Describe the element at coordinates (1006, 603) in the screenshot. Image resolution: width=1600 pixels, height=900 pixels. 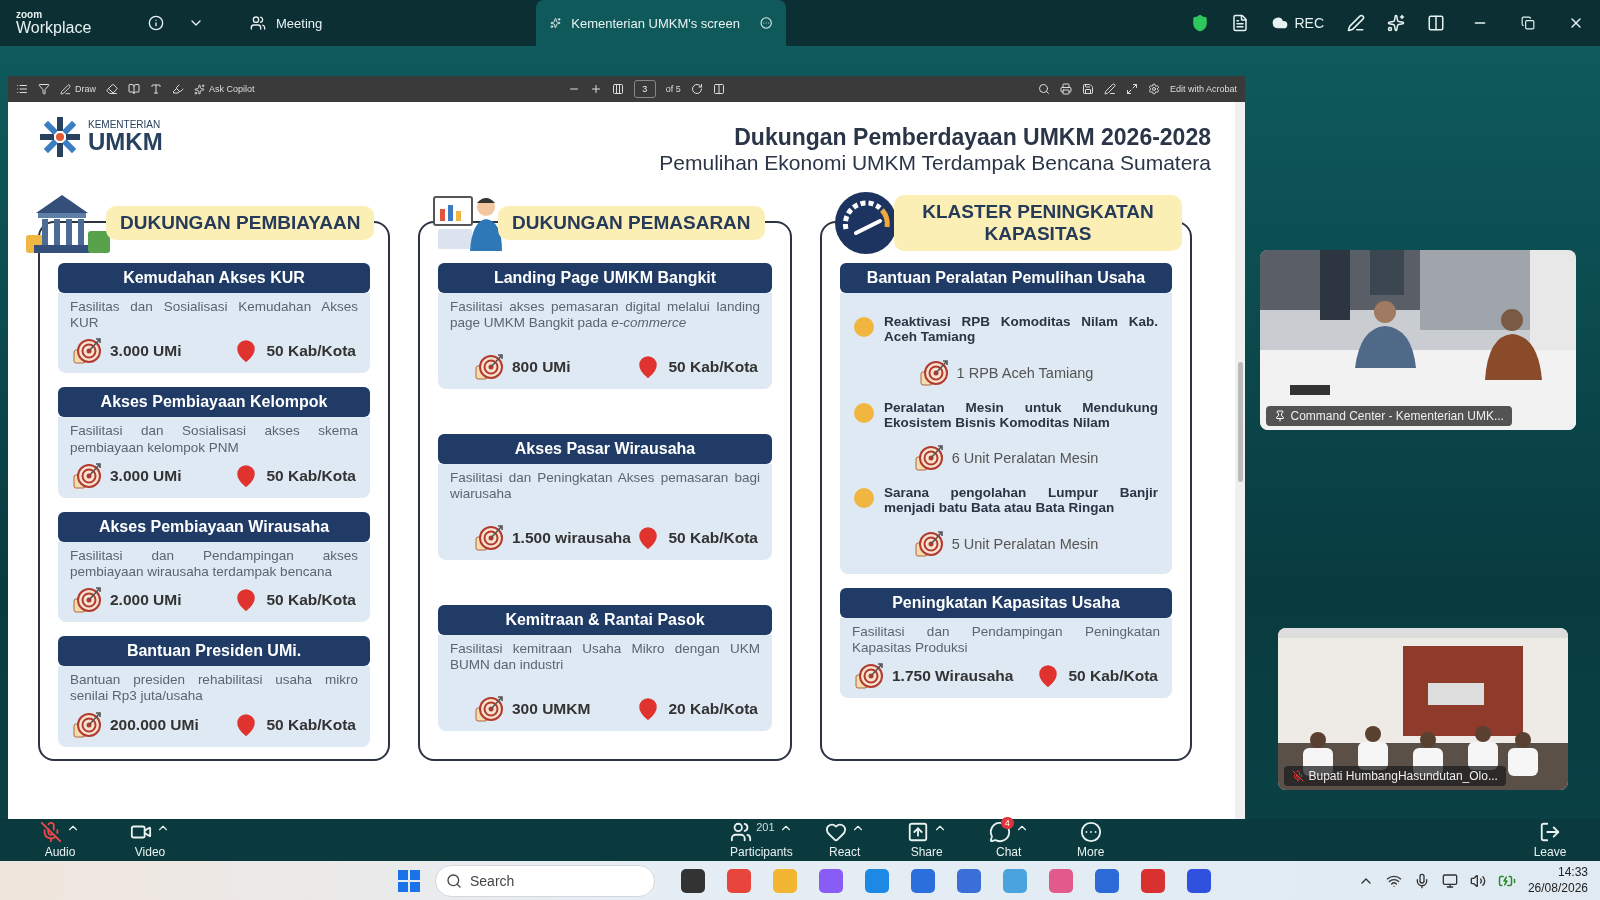
I see `card-title: Peningkatan Kapasitas Usaha` at that location.